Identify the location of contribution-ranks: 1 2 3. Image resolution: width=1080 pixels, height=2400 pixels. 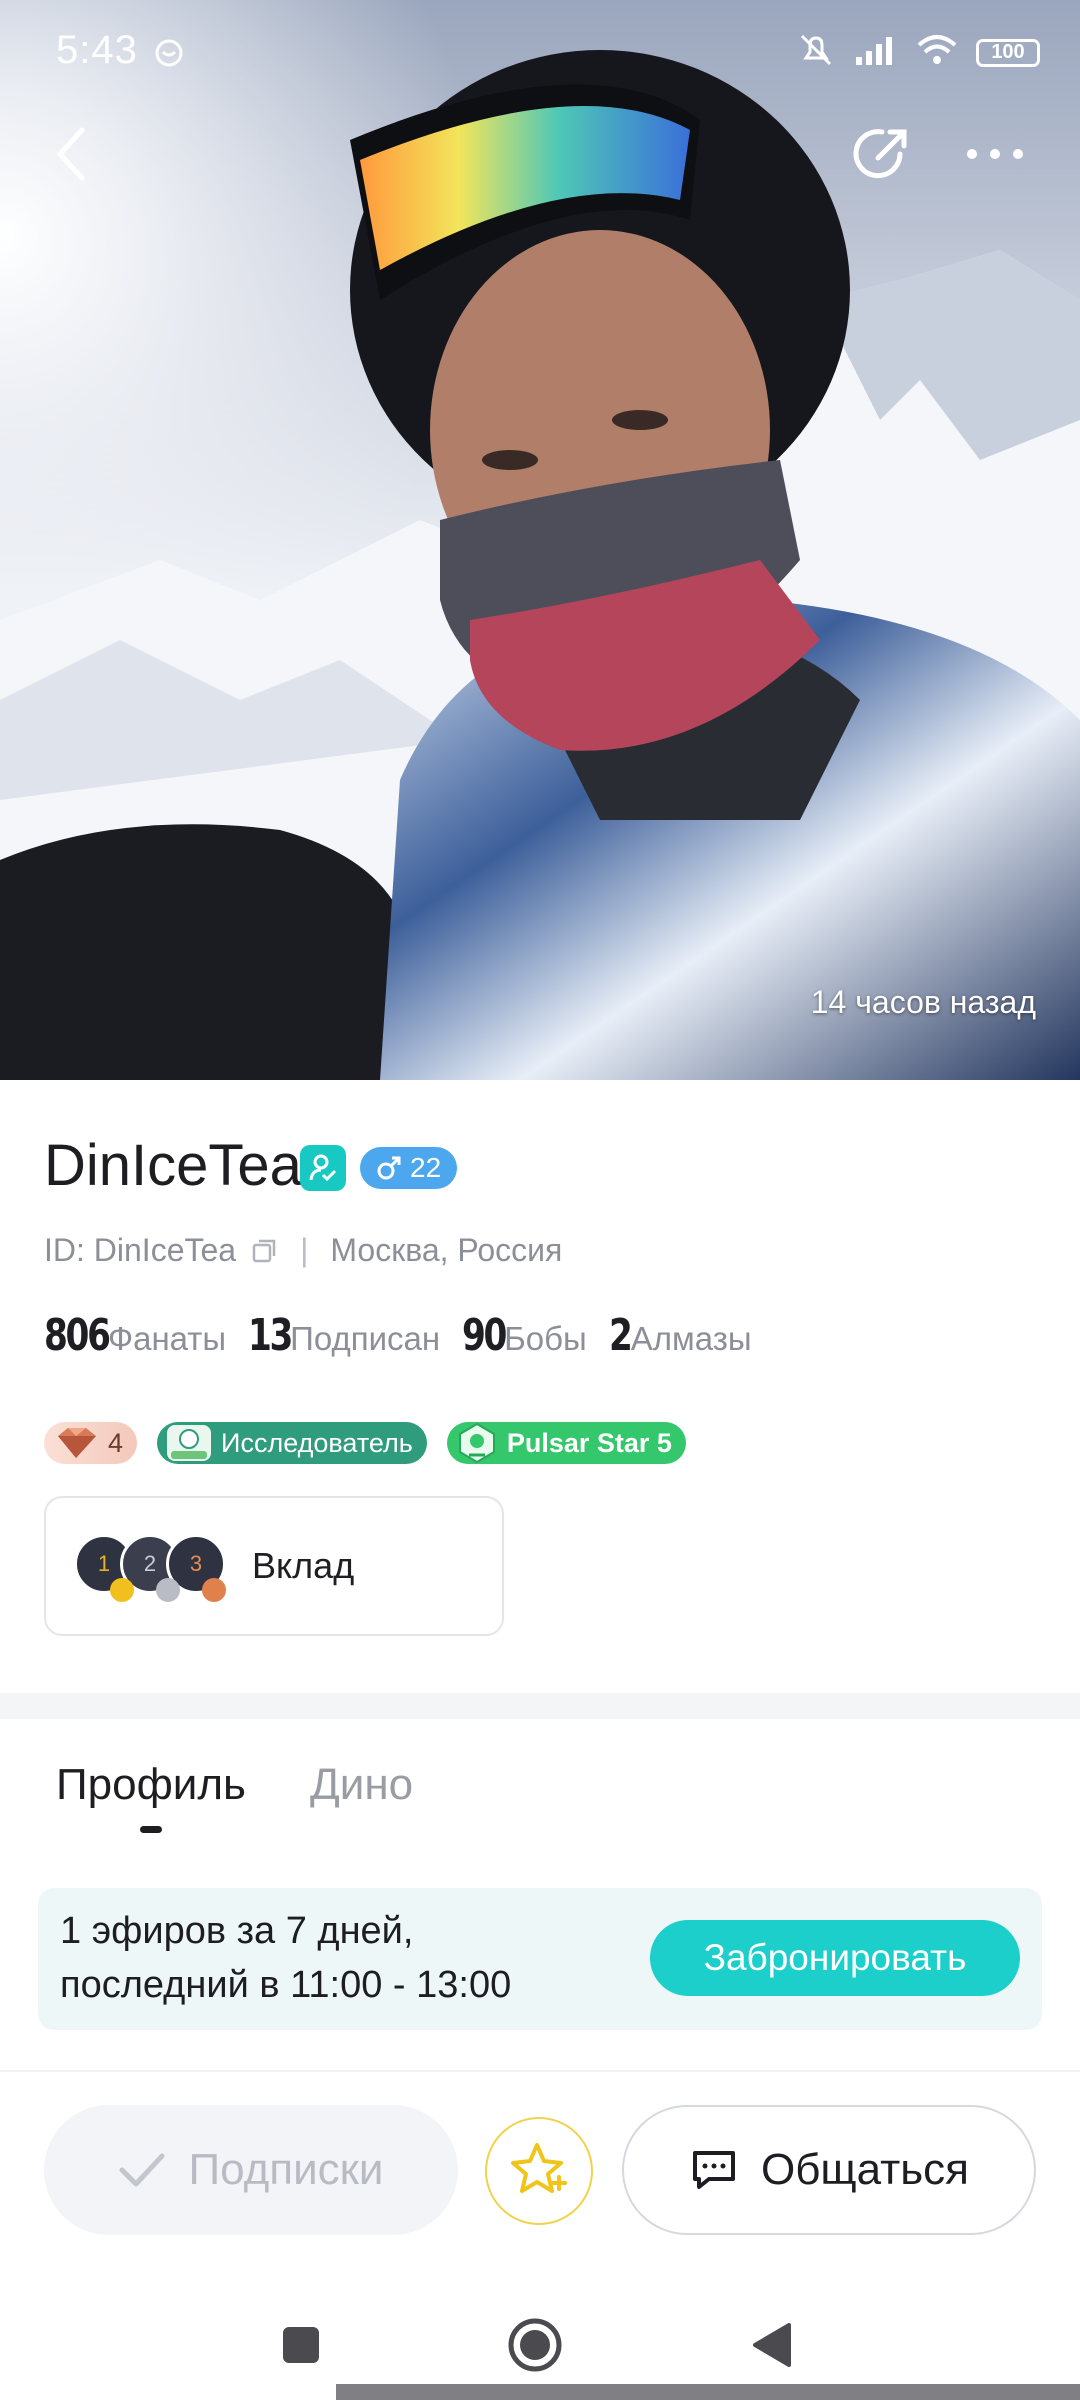
(154, 1566).